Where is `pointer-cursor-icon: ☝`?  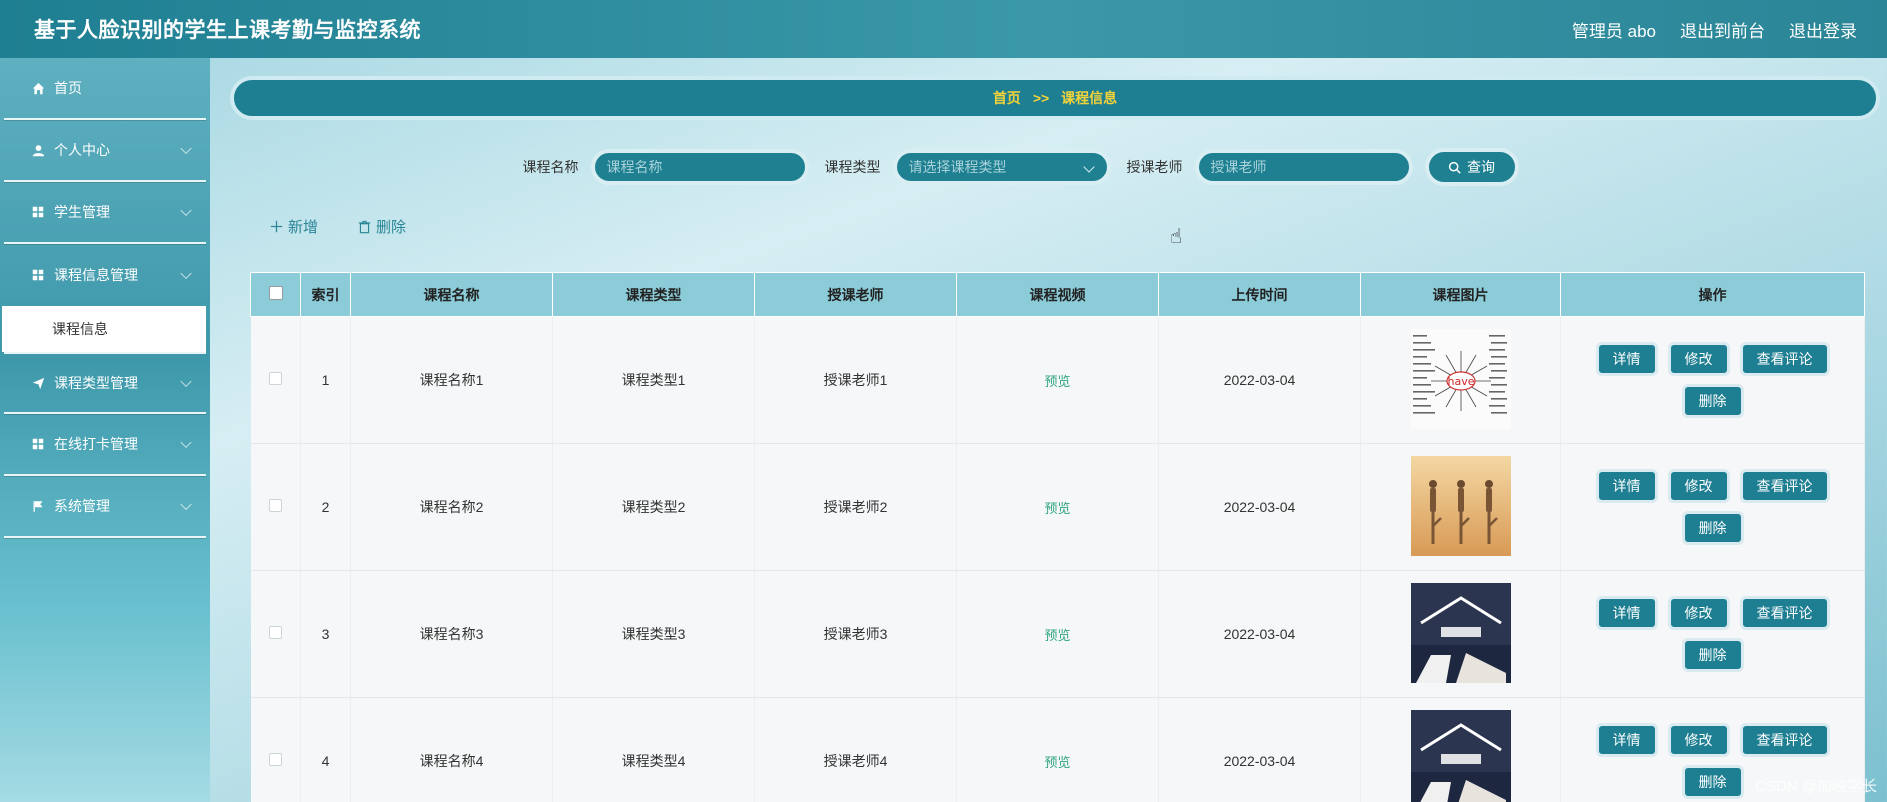 pointer-cursor-icon: ☝ is located at coordinates (1176, 237).